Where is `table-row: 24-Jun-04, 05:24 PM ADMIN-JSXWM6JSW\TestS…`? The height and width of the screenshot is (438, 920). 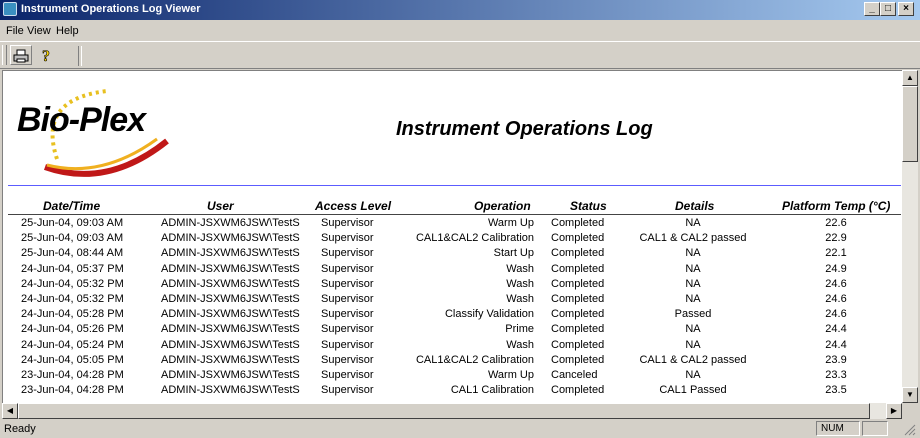
table-row: 24-Jun-04, 05:24 PM ADMIN-JSXWM6JSW\TestS… is located at coordinates (453, 346).